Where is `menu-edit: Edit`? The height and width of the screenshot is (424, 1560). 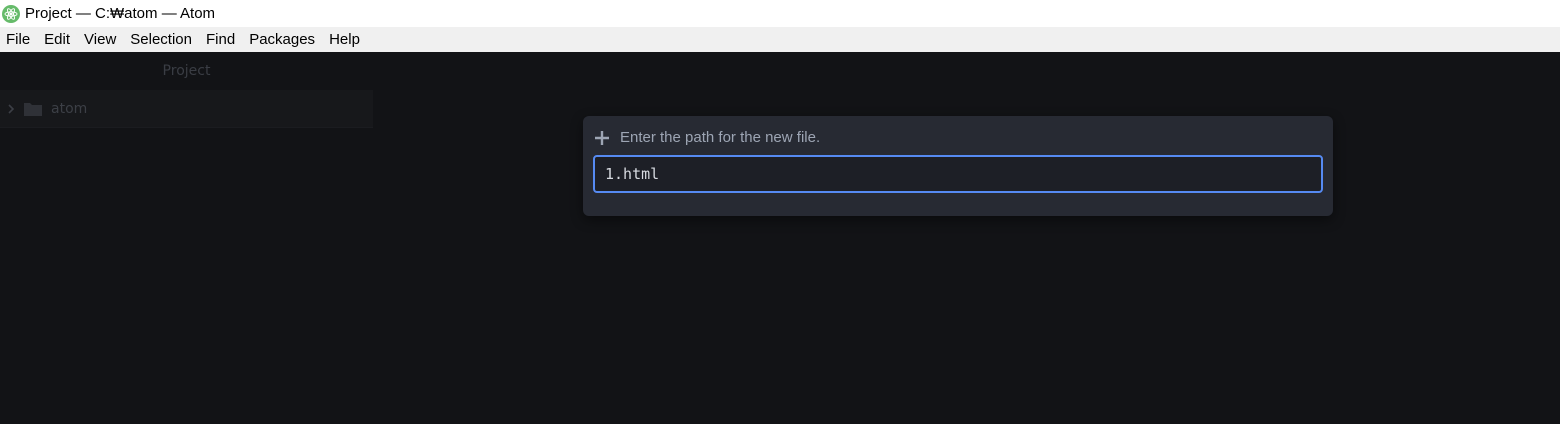
menu-edit: Edit is located at coordinates (57, 39).